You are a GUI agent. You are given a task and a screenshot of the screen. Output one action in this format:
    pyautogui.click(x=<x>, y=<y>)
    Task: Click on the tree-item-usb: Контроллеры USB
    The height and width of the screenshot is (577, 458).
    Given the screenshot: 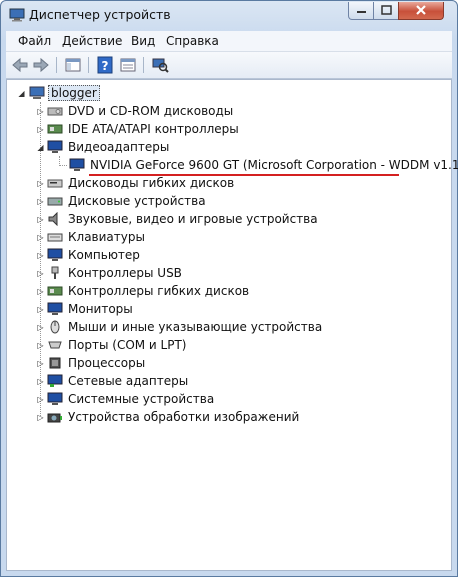 What is the action you would take?
    pyautogui.click(x=115, y=273)
    